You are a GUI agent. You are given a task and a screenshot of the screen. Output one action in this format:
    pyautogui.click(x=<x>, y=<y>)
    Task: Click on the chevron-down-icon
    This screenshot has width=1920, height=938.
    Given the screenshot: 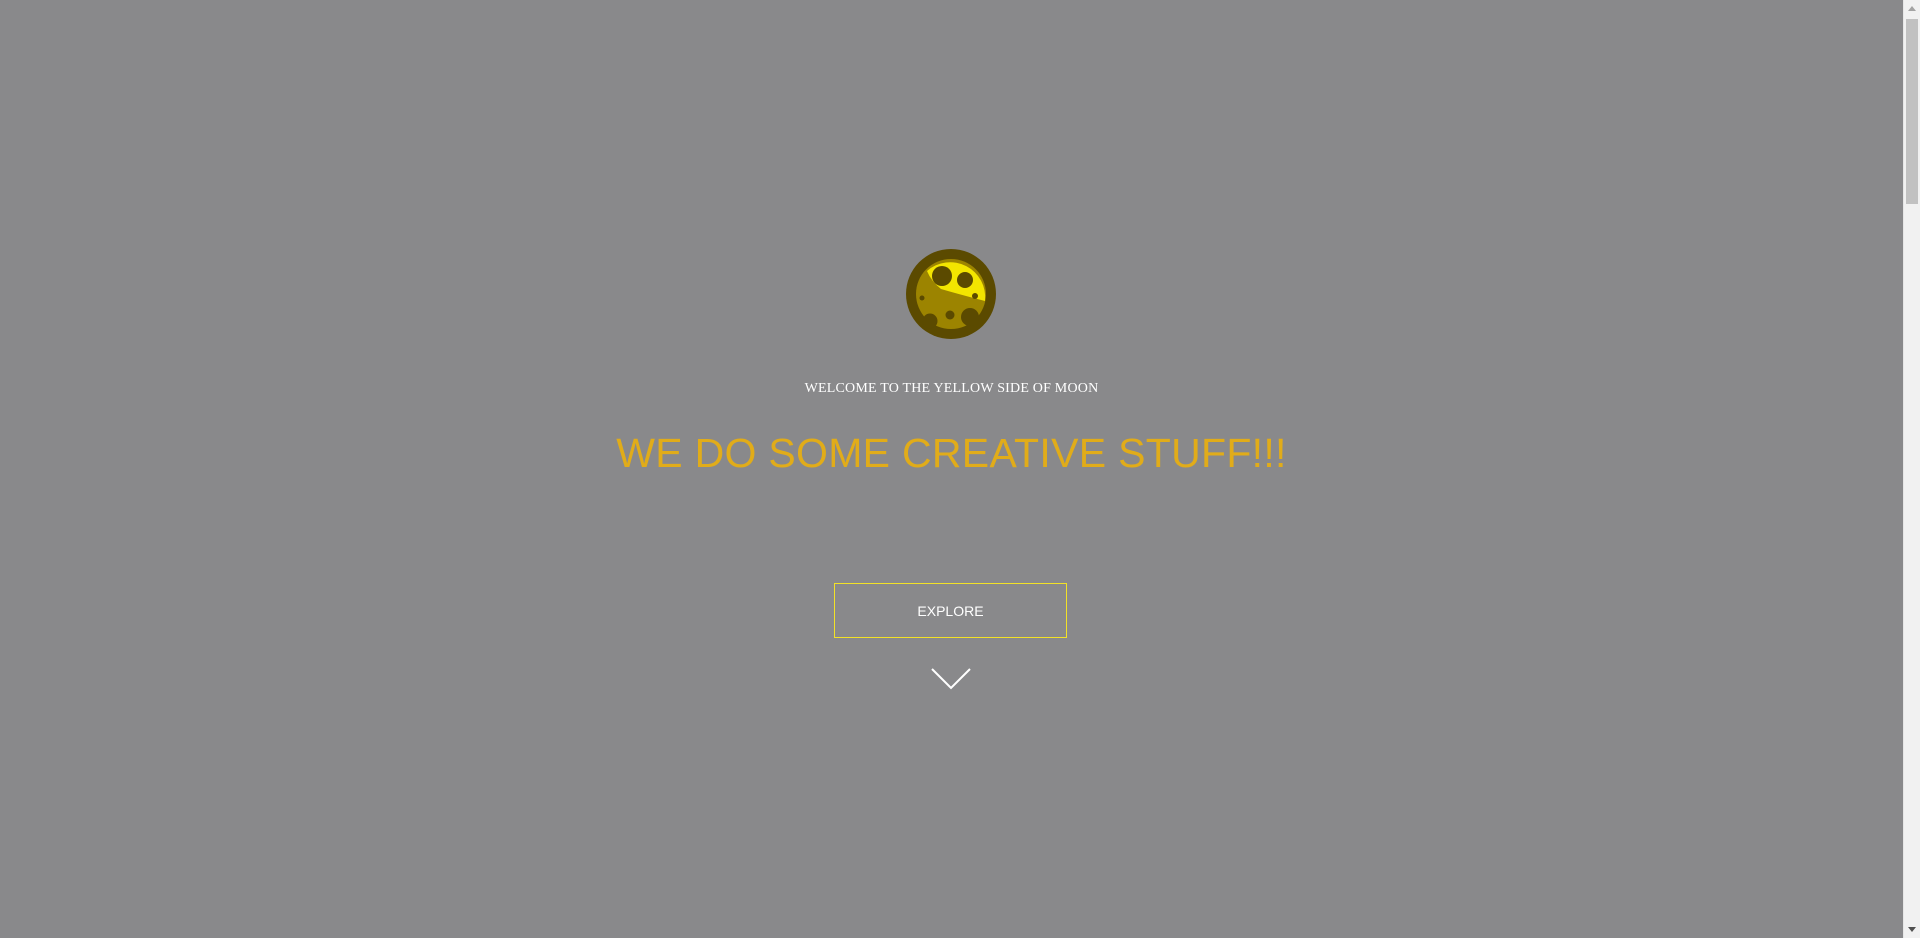 What is the action you would take?
    pyautogui.click(x=951, y=679)
    